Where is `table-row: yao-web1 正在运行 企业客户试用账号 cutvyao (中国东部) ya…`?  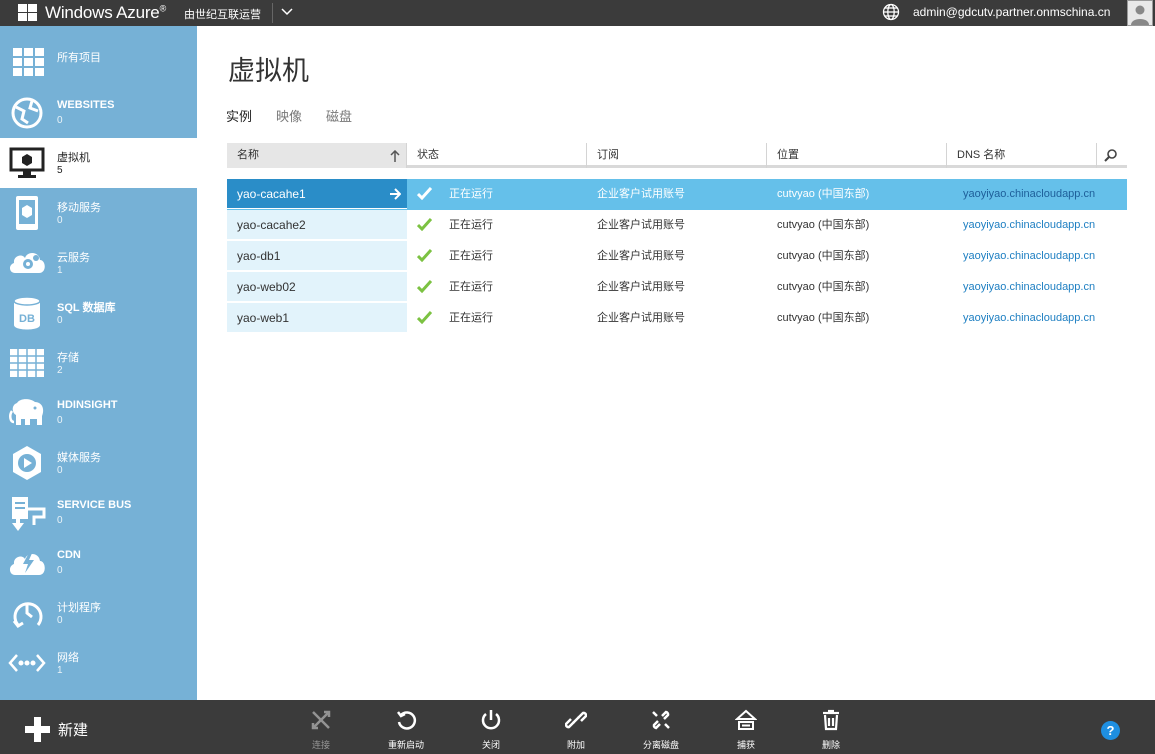 table-row: yao-web1 正在运行 企业客户试用账号 cutvyao (中国东部) ya… is located at coordinates (677, 318).